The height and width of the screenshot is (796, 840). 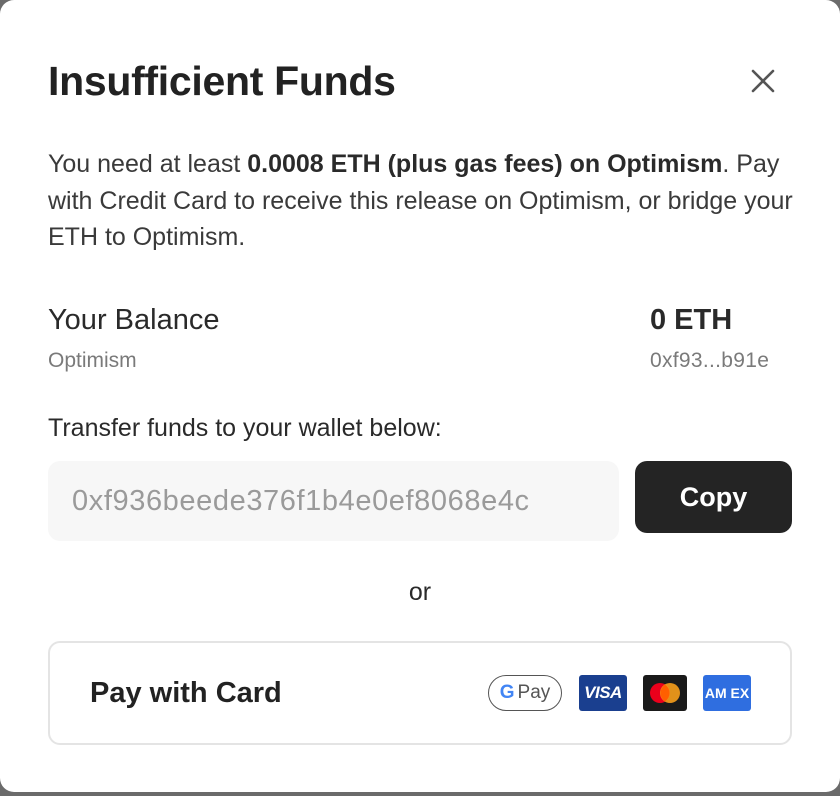 I want to click on wallet-address-input, so click(x=333, y=501).